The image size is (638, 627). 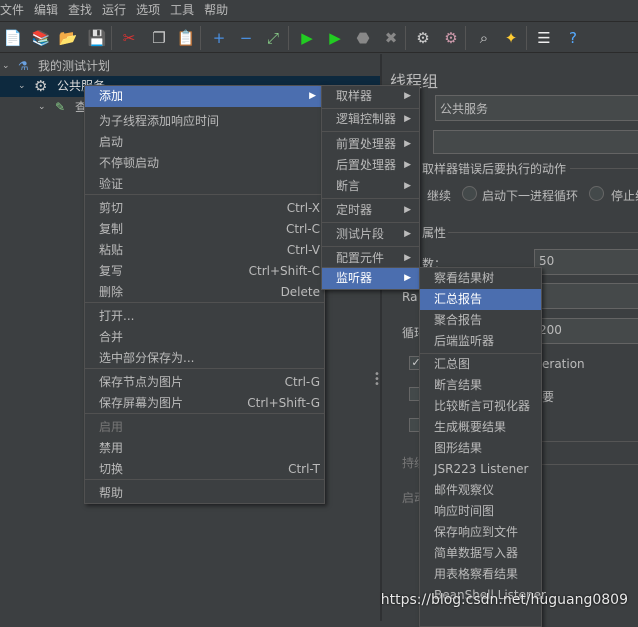 I want to click on new-icon: 📄, so click(x=13, y=38).